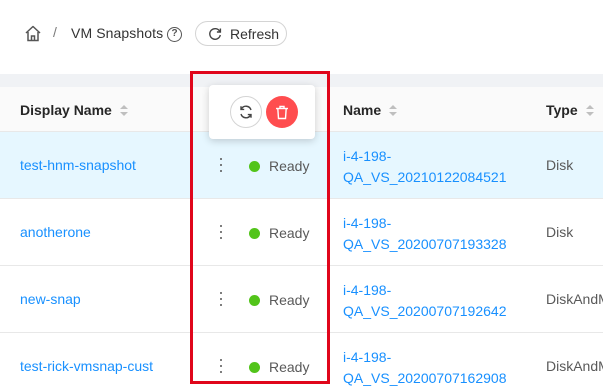 This screenshot has height=386, width=603. Describe the element at coordinates (55, 232) in the screenshot. I see `display-name-link: anotherone` at that location.